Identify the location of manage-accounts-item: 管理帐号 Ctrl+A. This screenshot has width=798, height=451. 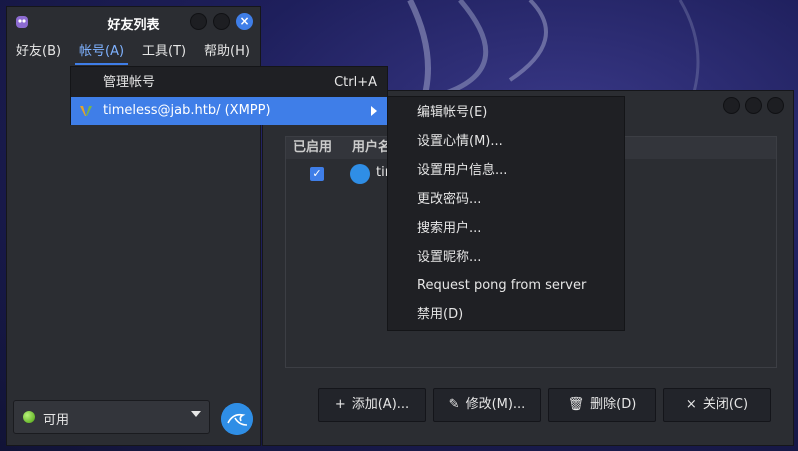
(229, 83).